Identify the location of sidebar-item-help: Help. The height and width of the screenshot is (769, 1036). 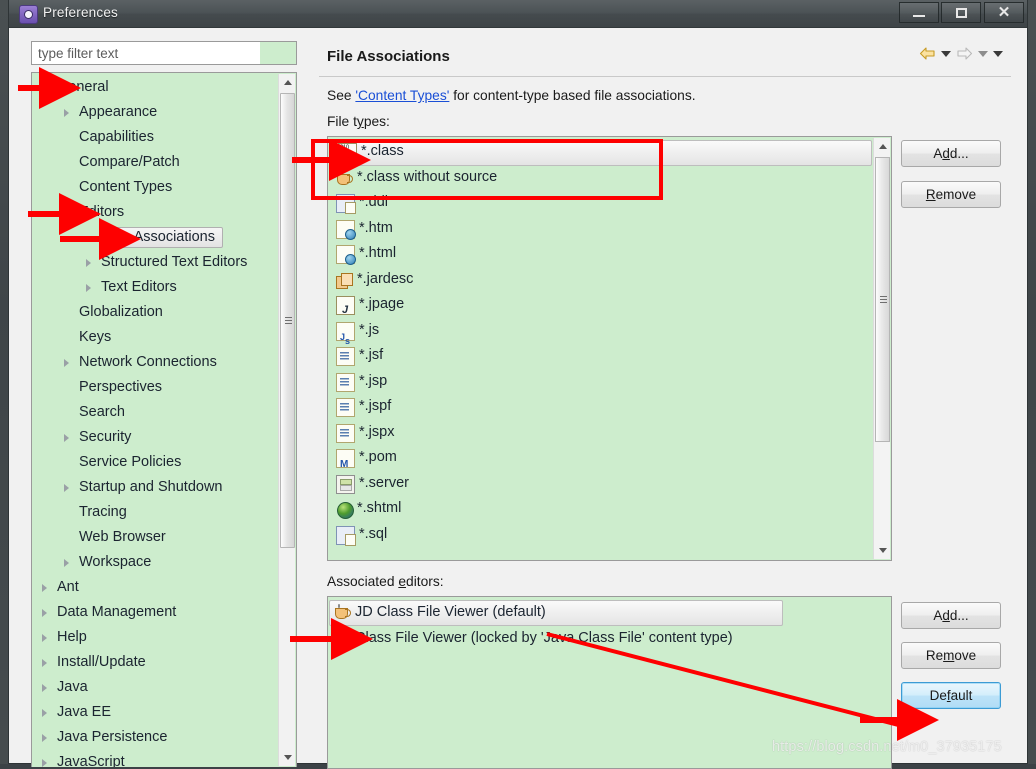
(155, 637).